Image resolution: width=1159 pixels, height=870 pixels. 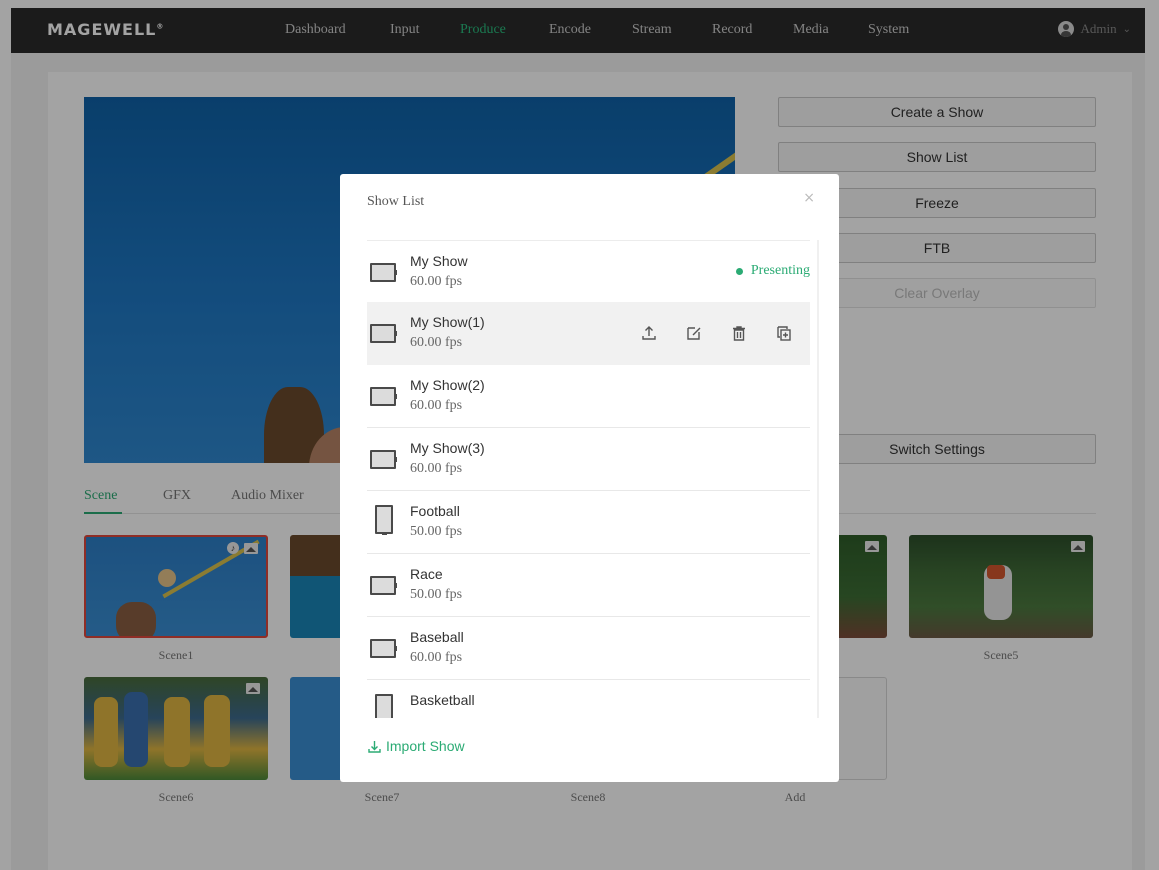 I want to click on show-row: My Show(1) 60.00 fps, so click(x=588, y=333).